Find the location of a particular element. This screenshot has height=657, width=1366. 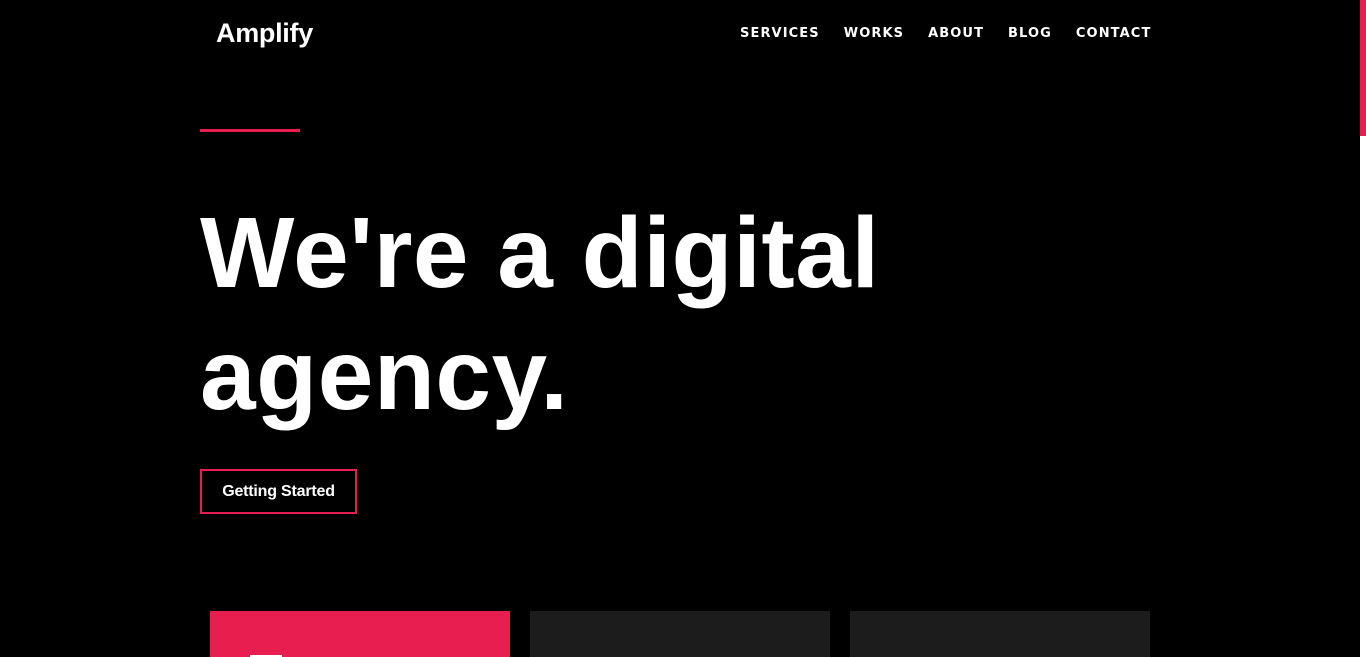

hero-accent-line is located at coordinates (250, 130).